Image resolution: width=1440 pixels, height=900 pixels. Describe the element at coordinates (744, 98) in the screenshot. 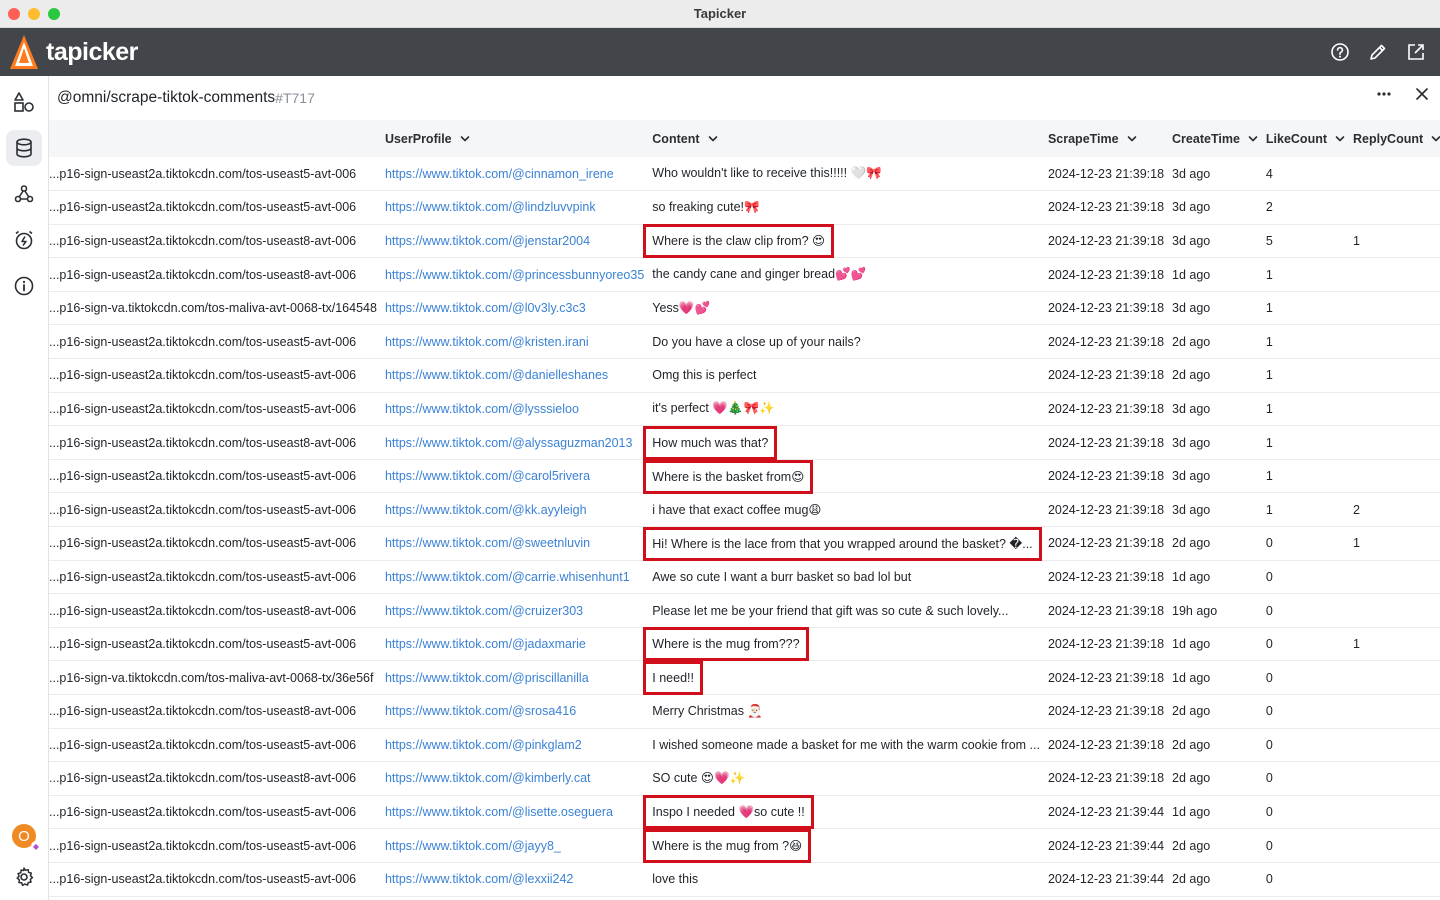

I see `page-header: @omni/scrape-tiktok-comments #T717` at that location.